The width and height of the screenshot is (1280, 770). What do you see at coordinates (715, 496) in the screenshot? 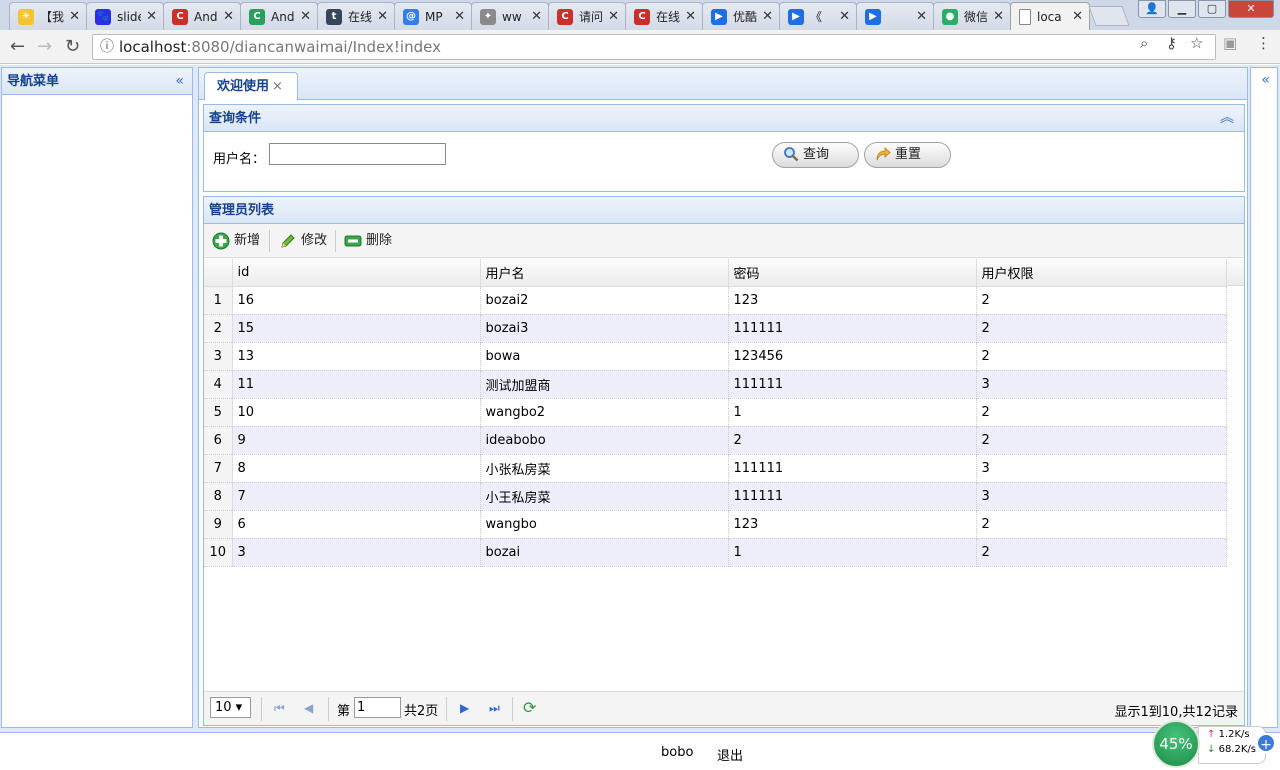
I see `table-row: 8 7 小王私房菜 111111 3` at bounding box center [715, 496].